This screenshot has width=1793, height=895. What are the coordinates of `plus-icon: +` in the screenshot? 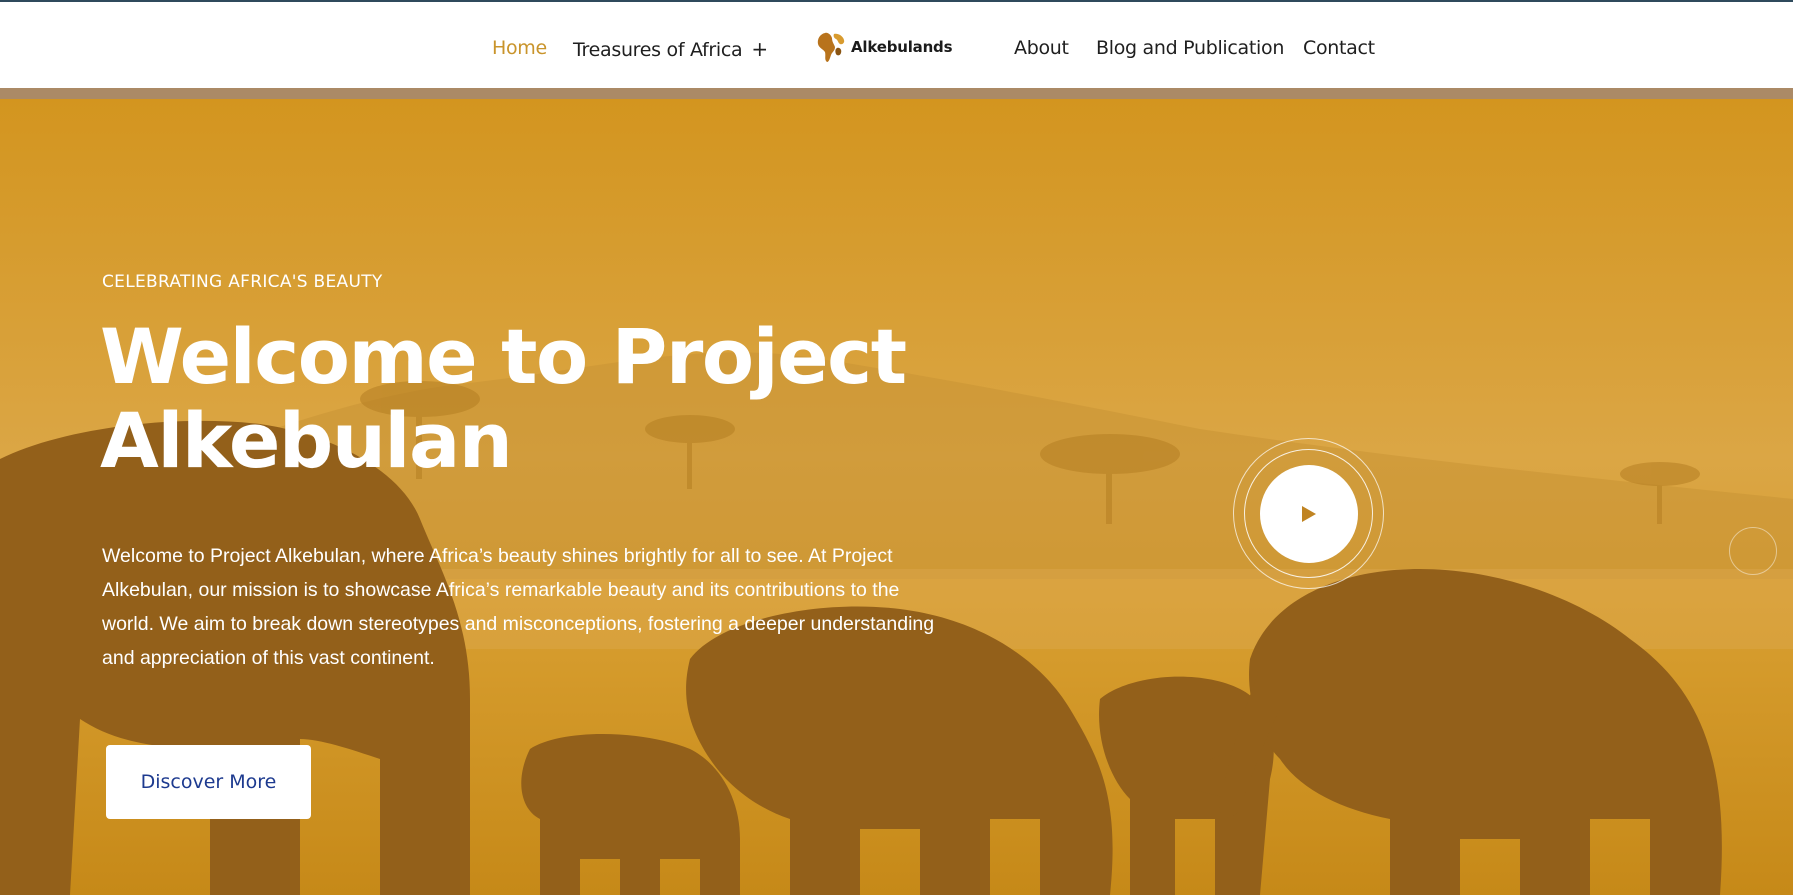 It's located at (759, 49).